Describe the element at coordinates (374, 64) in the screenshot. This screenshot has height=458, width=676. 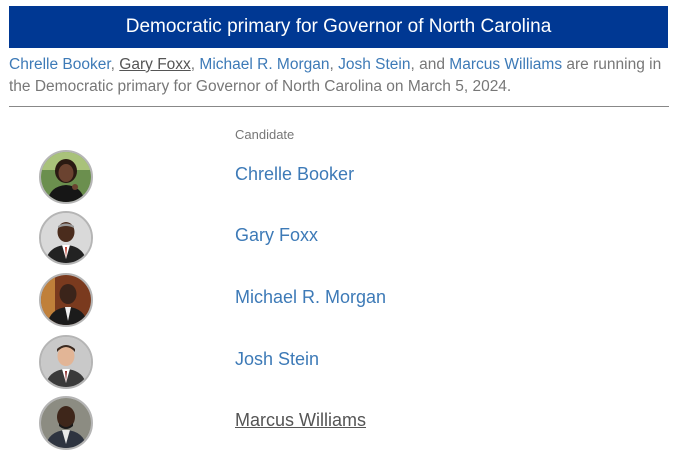
I see `intro-link-josh-stein: Josh Stein` at that location.